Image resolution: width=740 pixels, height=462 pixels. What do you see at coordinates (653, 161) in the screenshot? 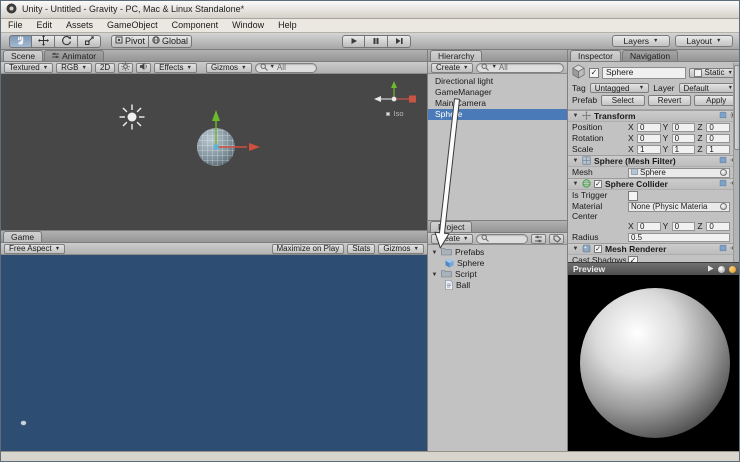
I see `mesh-filter-header: ▼ Sphere (Mesh Filter)` at bounding box center [653, 161].